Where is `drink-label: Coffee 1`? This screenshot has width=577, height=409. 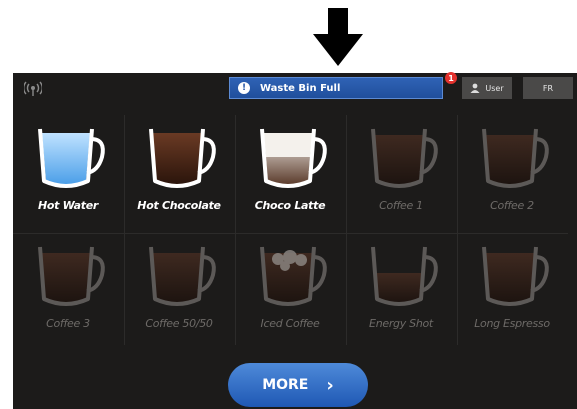
drink-label: Coffee 1 is located at coordinates (401, 205).